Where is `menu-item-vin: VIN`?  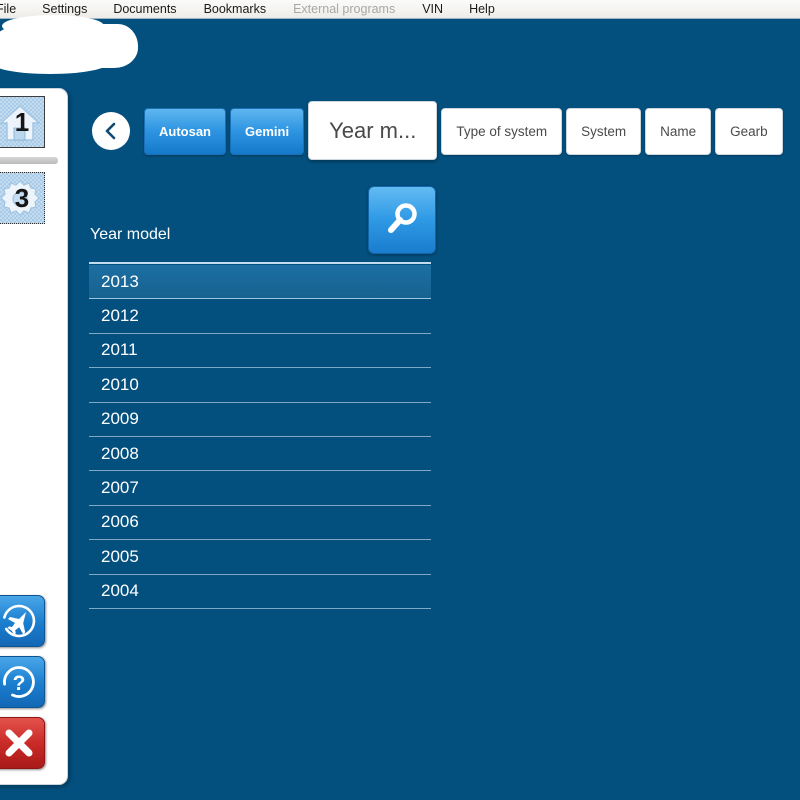 menu-item-vin: VIN is located at coordinates (432, 9).